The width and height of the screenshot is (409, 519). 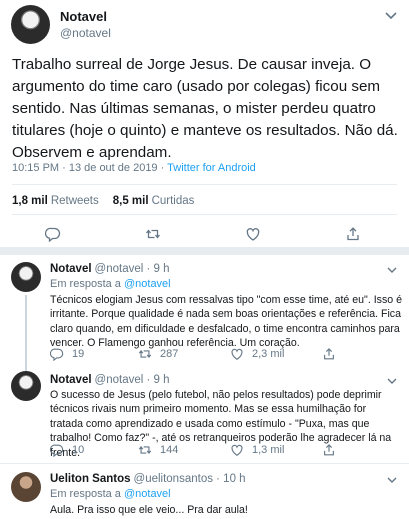 I want to click on author-handle-time: @uelitonsantos · 10 h, so click(x=190, y=479).